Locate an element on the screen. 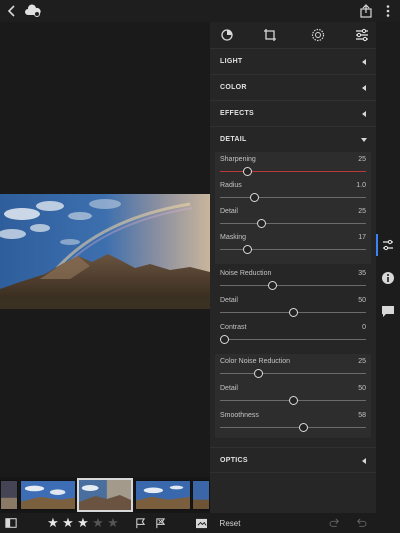  slider-noise-detail: Detail 50 is located at coordinates (293, 310).